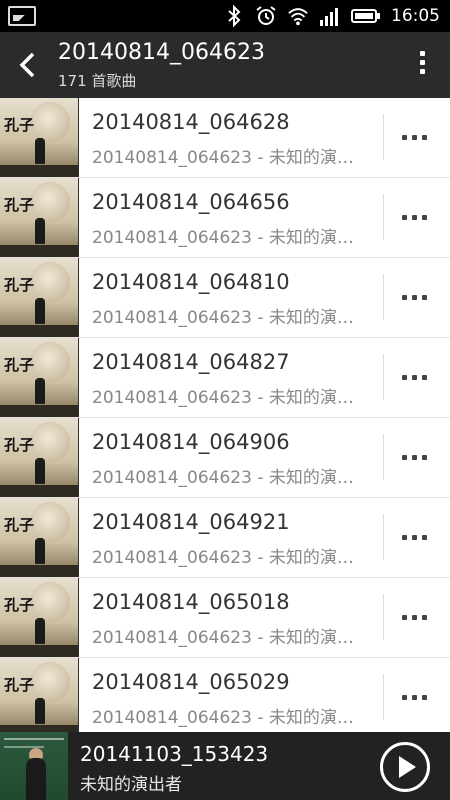 This screenshot has width=450, height=800. What do you see at coordinates (161, 52) in the screenshot?
I see `playlist-title: 20140814_064623` at bounding box center [161, 52].